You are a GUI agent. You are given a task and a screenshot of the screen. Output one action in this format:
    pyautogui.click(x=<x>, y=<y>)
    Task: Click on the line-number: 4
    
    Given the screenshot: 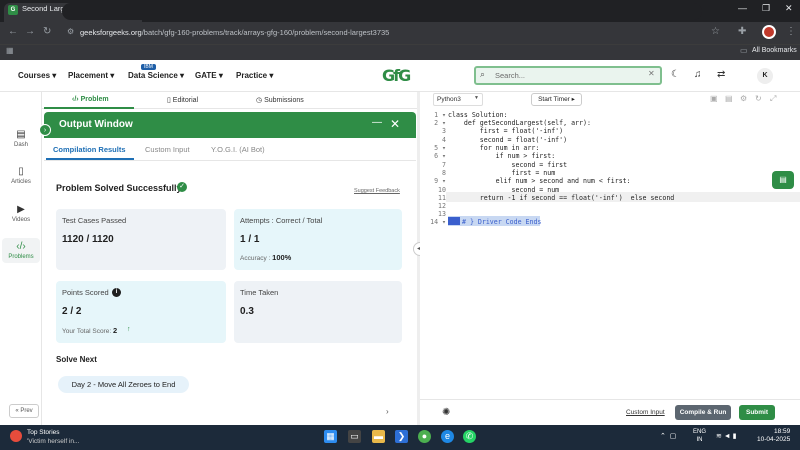 What is the action you would take?
    pyautogui.click(x=444, y=140)
    